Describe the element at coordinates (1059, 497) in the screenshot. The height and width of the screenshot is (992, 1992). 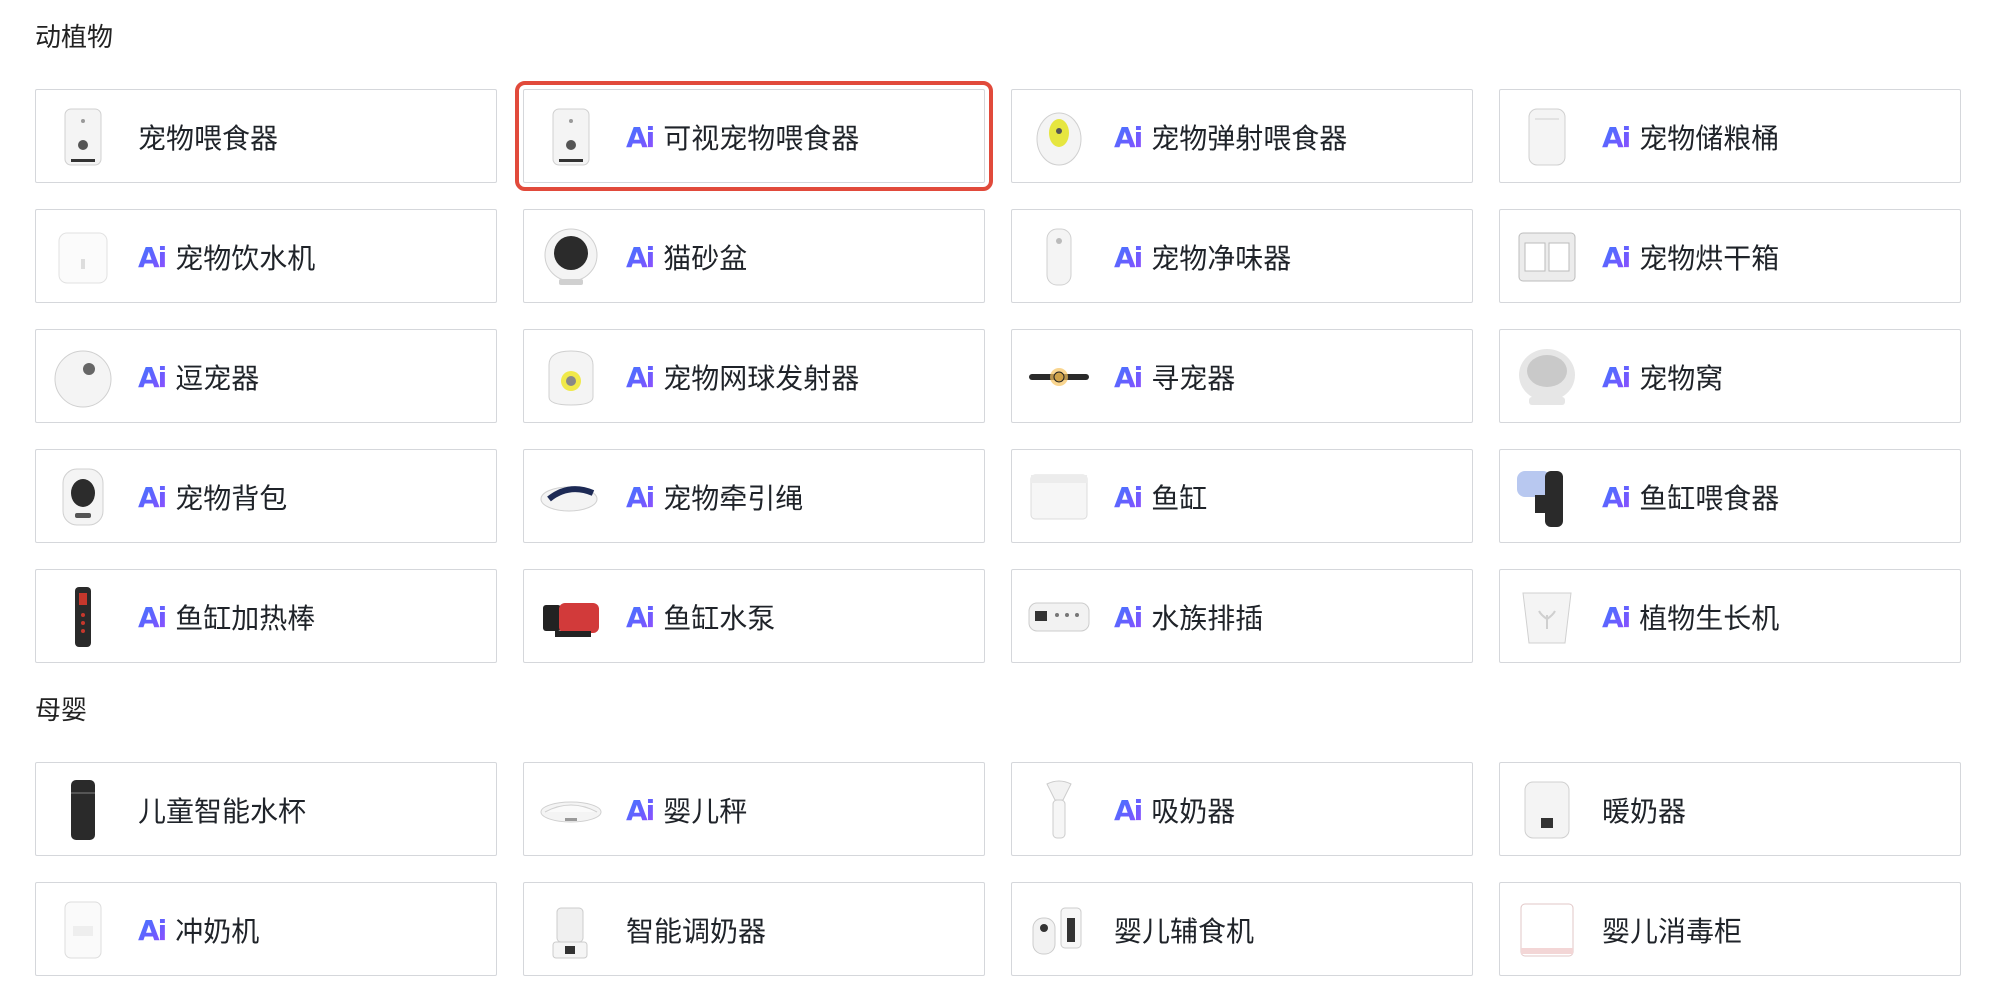
I see `fish-tank-icon` at that location.